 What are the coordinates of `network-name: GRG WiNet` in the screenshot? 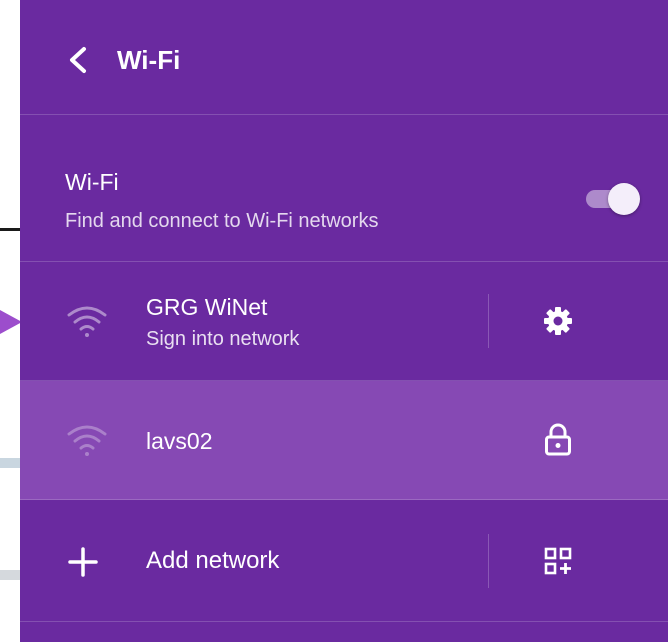 It's located at (207, 307).